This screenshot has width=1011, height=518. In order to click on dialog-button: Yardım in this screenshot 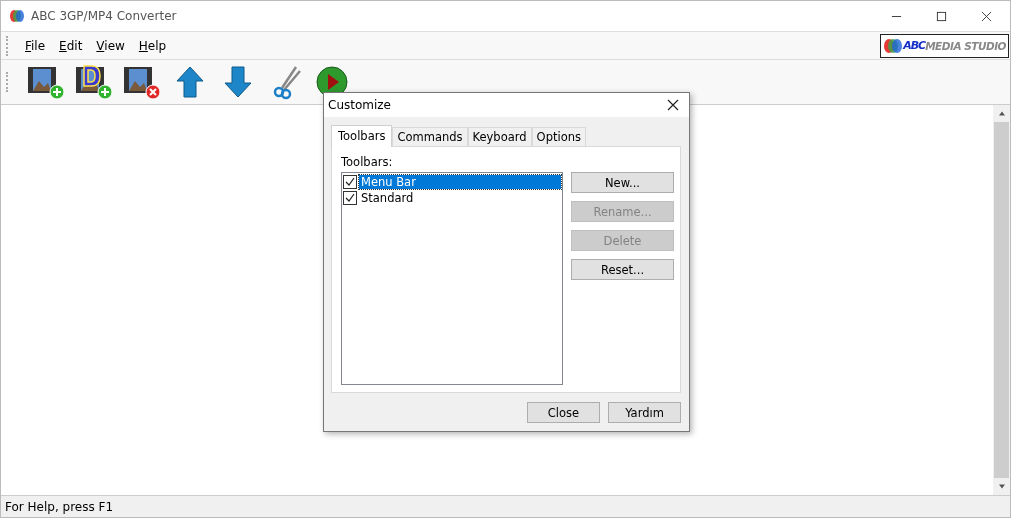, I will do `click(644, 412)`.